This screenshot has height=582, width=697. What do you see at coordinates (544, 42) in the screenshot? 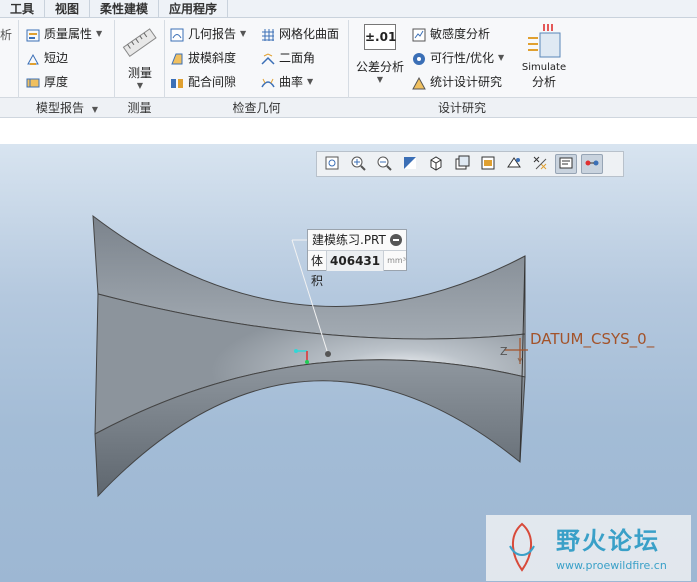
I see `simulate-icon` at bounding box center [544, 42].